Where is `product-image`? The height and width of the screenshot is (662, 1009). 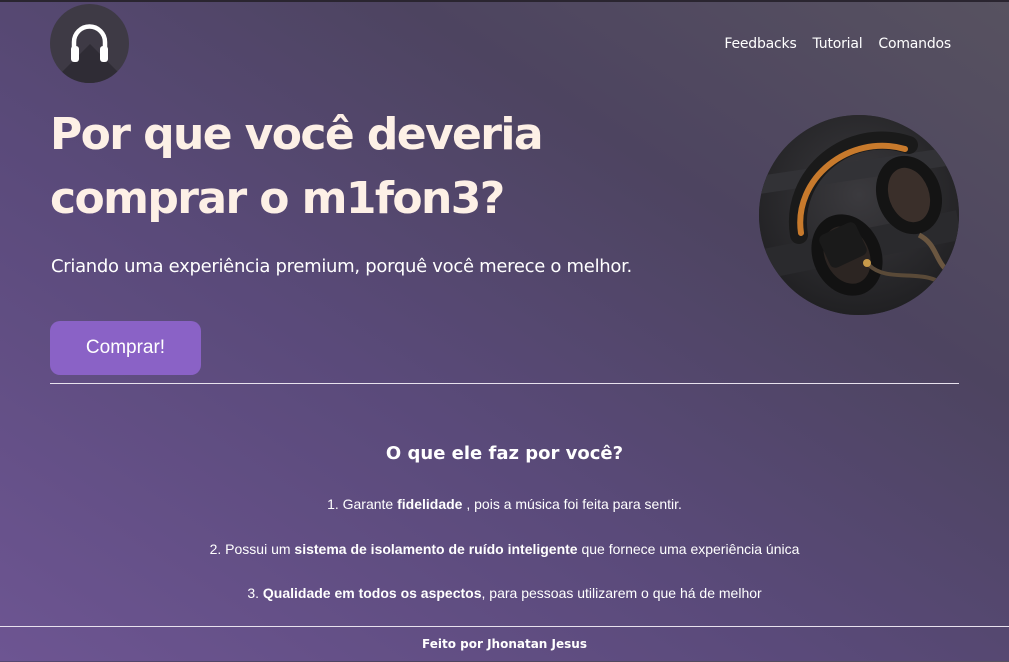 product-image is located at coordinates (859, 215).